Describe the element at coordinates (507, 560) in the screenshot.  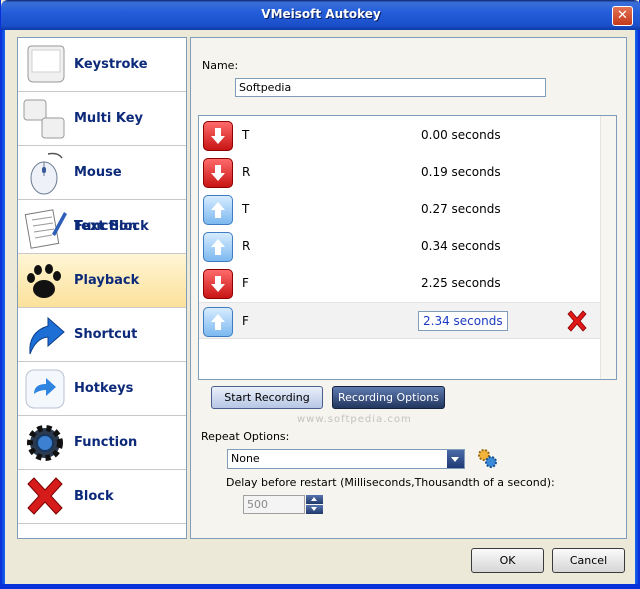
I see `ok-button: OK` at that location.